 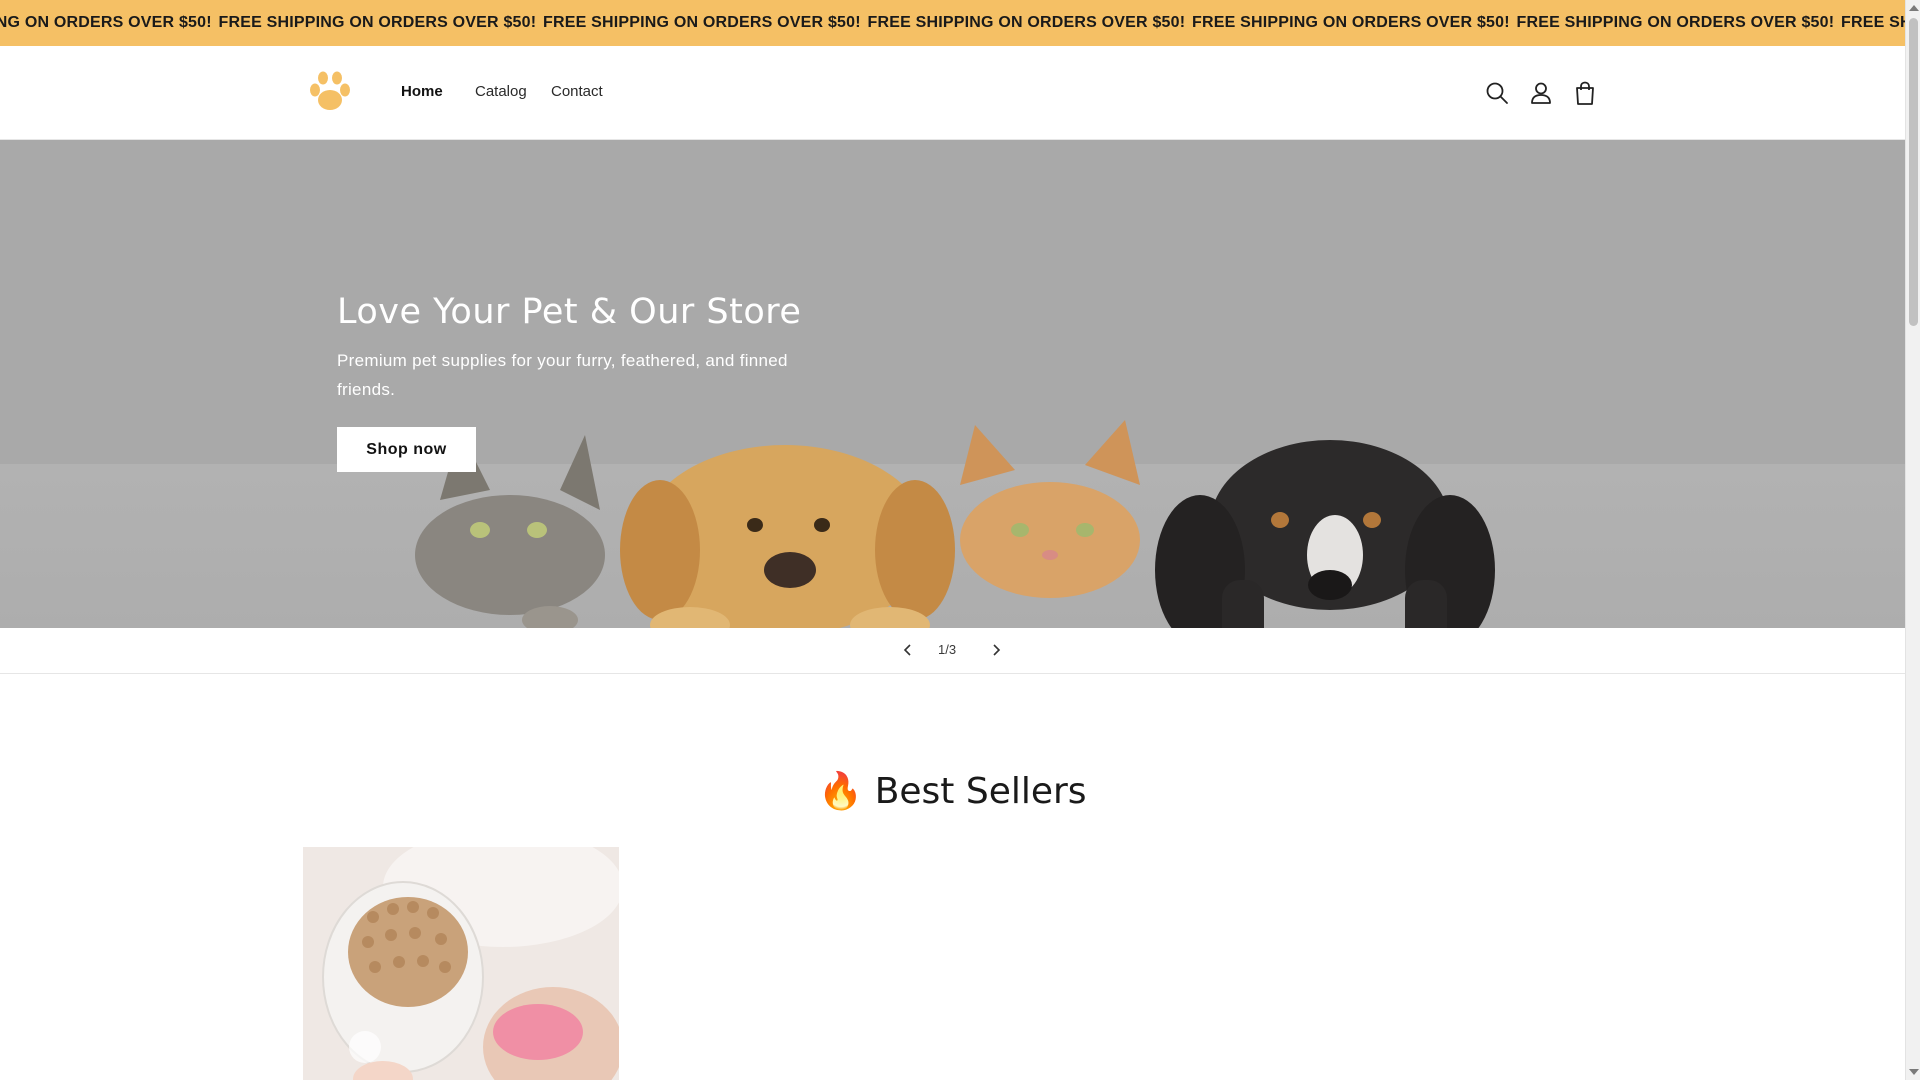 What do you see at coordinates (1050, 509) in the screenshot?
I see `cat-illustration-orange` at bounding box center [1050, 509].